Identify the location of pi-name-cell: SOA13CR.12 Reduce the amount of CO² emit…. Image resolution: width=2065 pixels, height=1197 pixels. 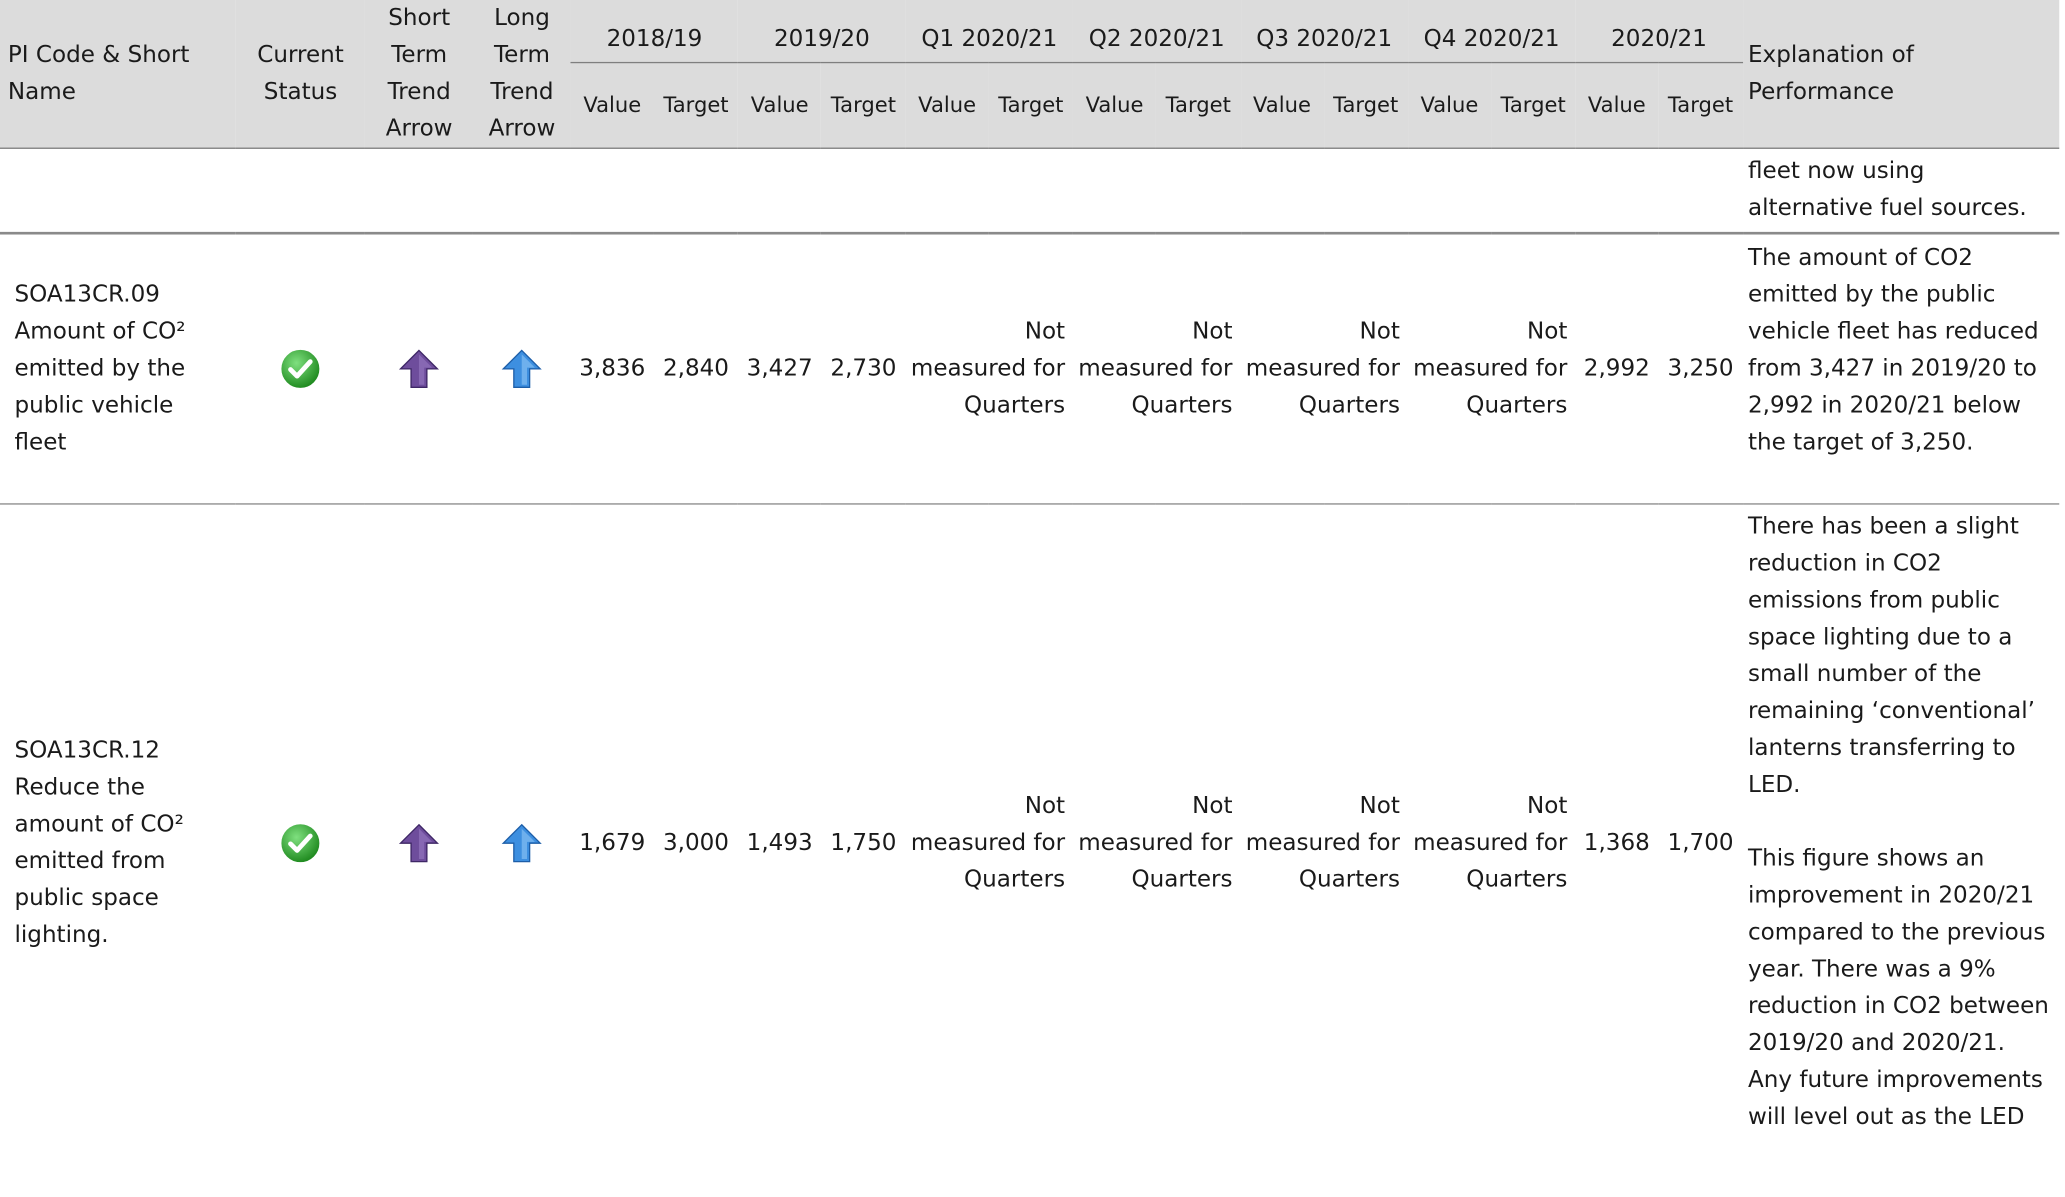
(118, 843).